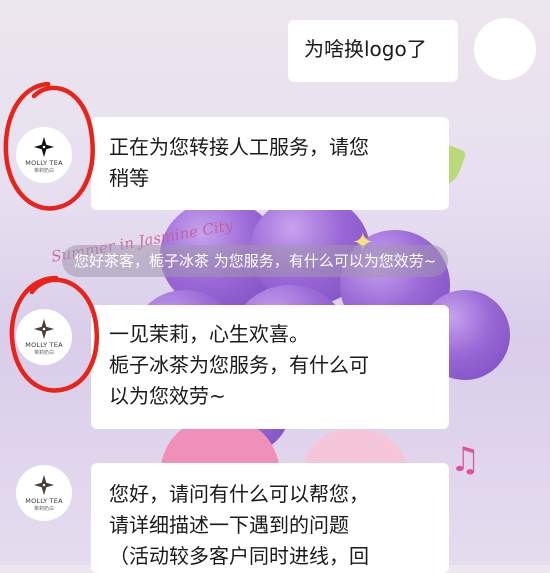 This screenshot has height=573, width=550. I want to click on message-line: 正在为您转接人工服务，请您, so click(239, 147).